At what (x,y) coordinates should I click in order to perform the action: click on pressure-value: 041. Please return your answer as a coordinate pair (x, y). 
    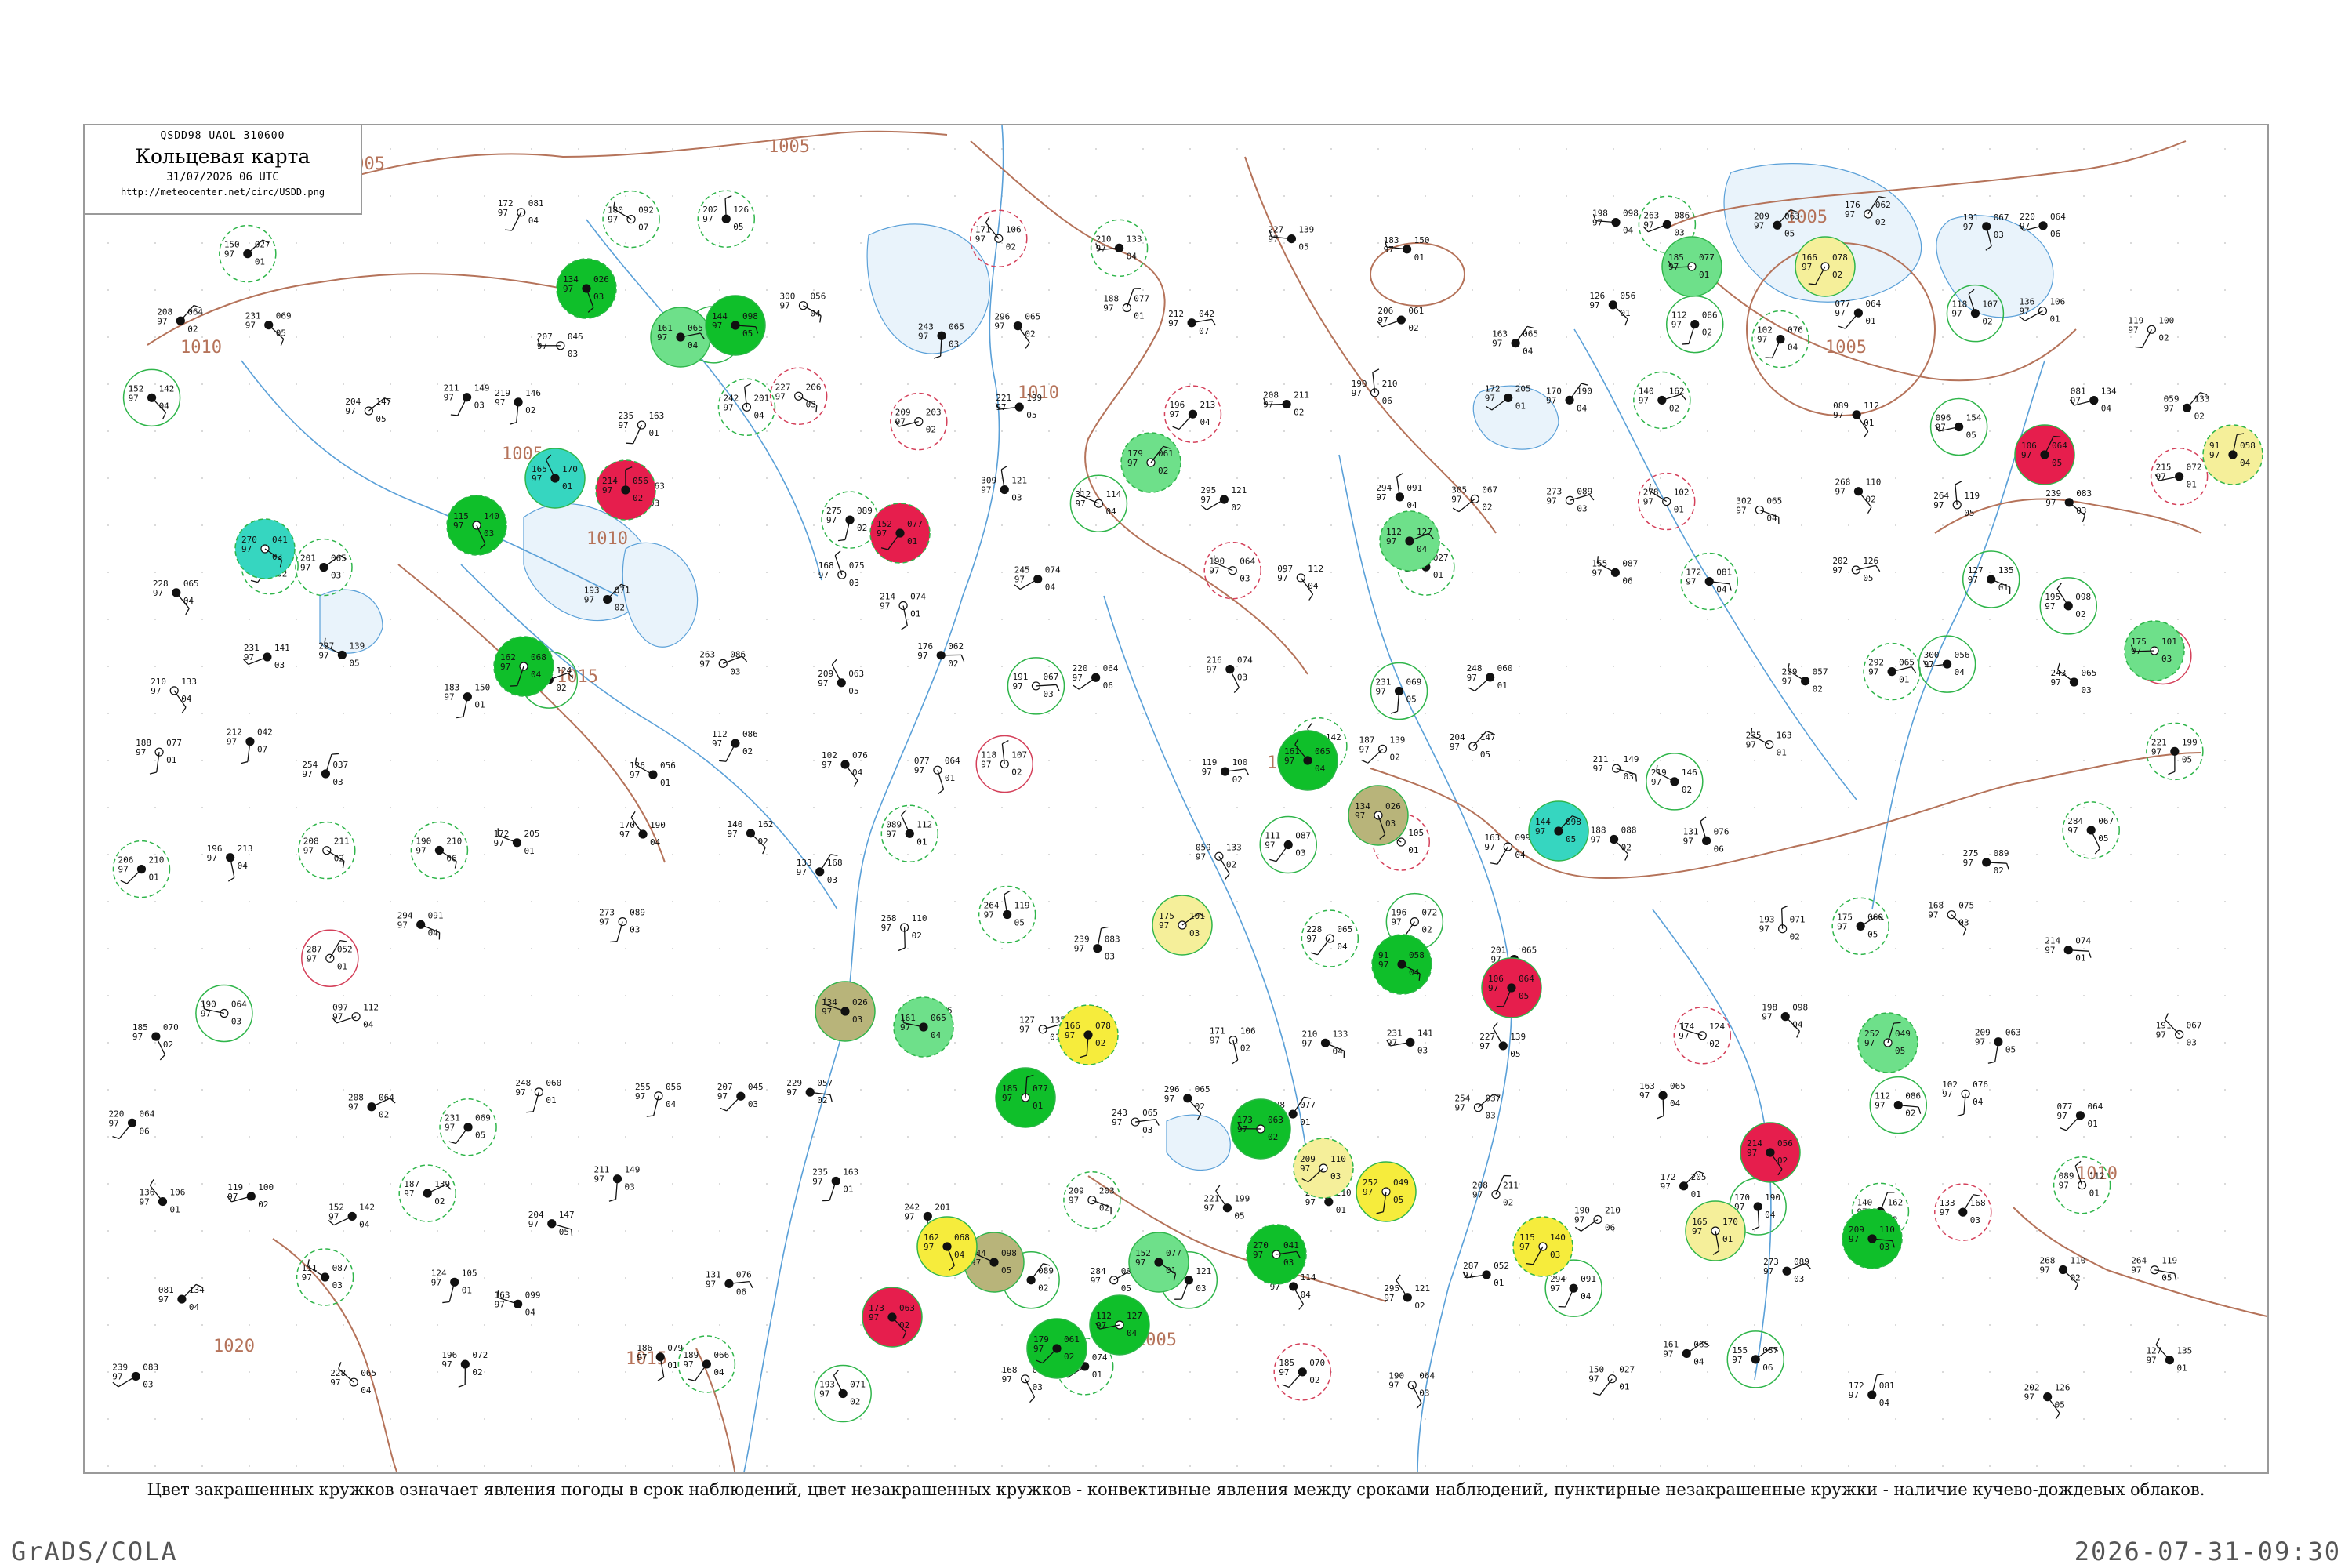
    Looking at the image, I should click on (1291, 1245).